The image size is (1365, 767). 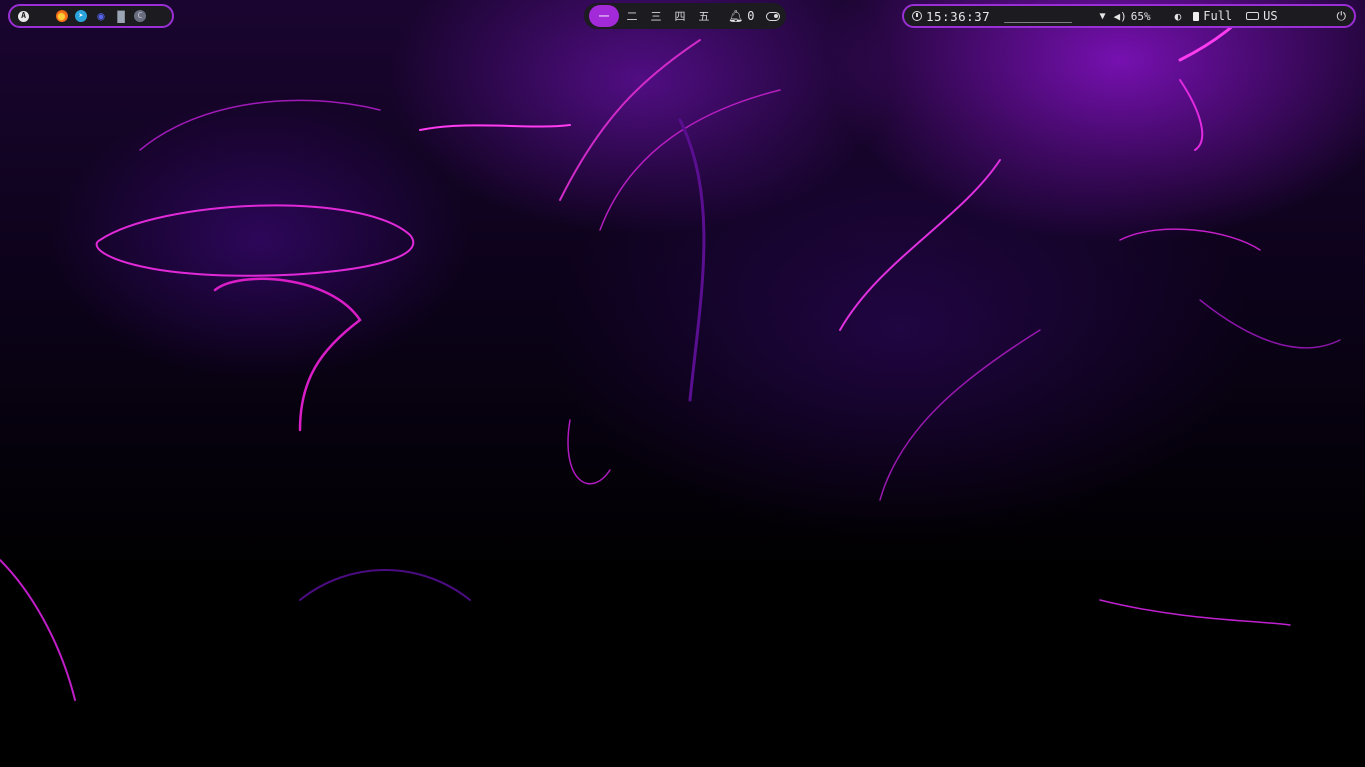 What do you see at coordinates (101, 16) in the screenshot?
I see `discord-icon: ◉` at bounding box center [101, 16].